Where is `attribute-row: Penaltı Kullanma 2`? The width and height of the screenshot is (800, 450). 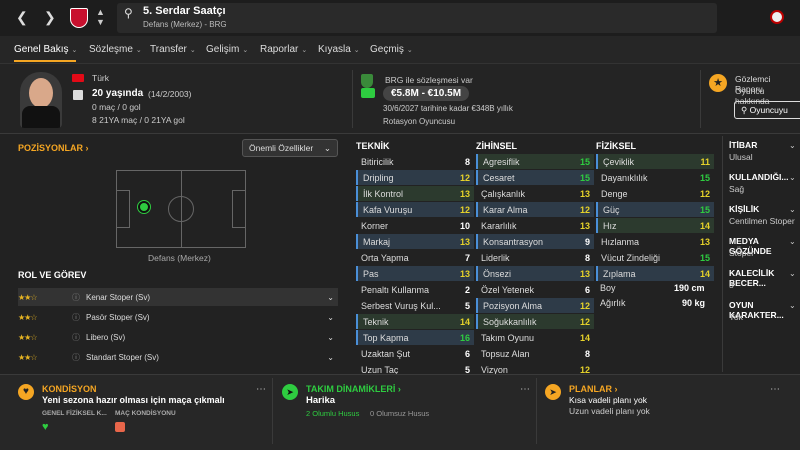 attribute-row: Penaltı Kullanma 2 is located at coordinates (415, 289).